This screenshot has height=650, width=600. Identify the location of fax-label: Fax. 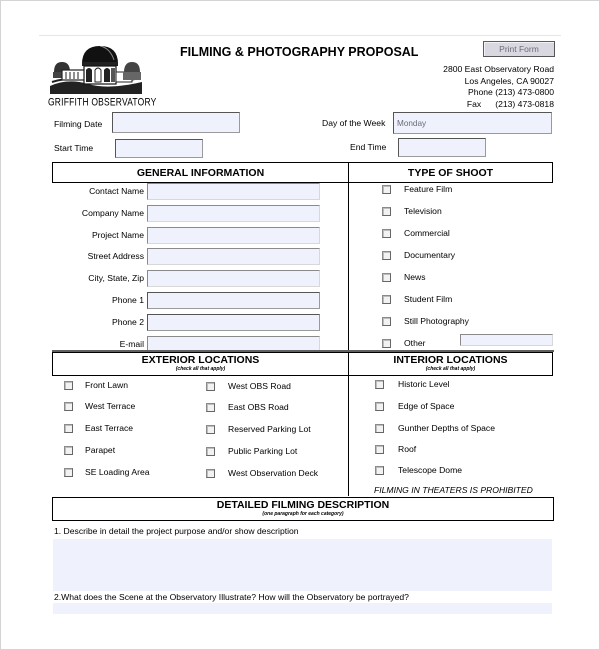
(474, 103).